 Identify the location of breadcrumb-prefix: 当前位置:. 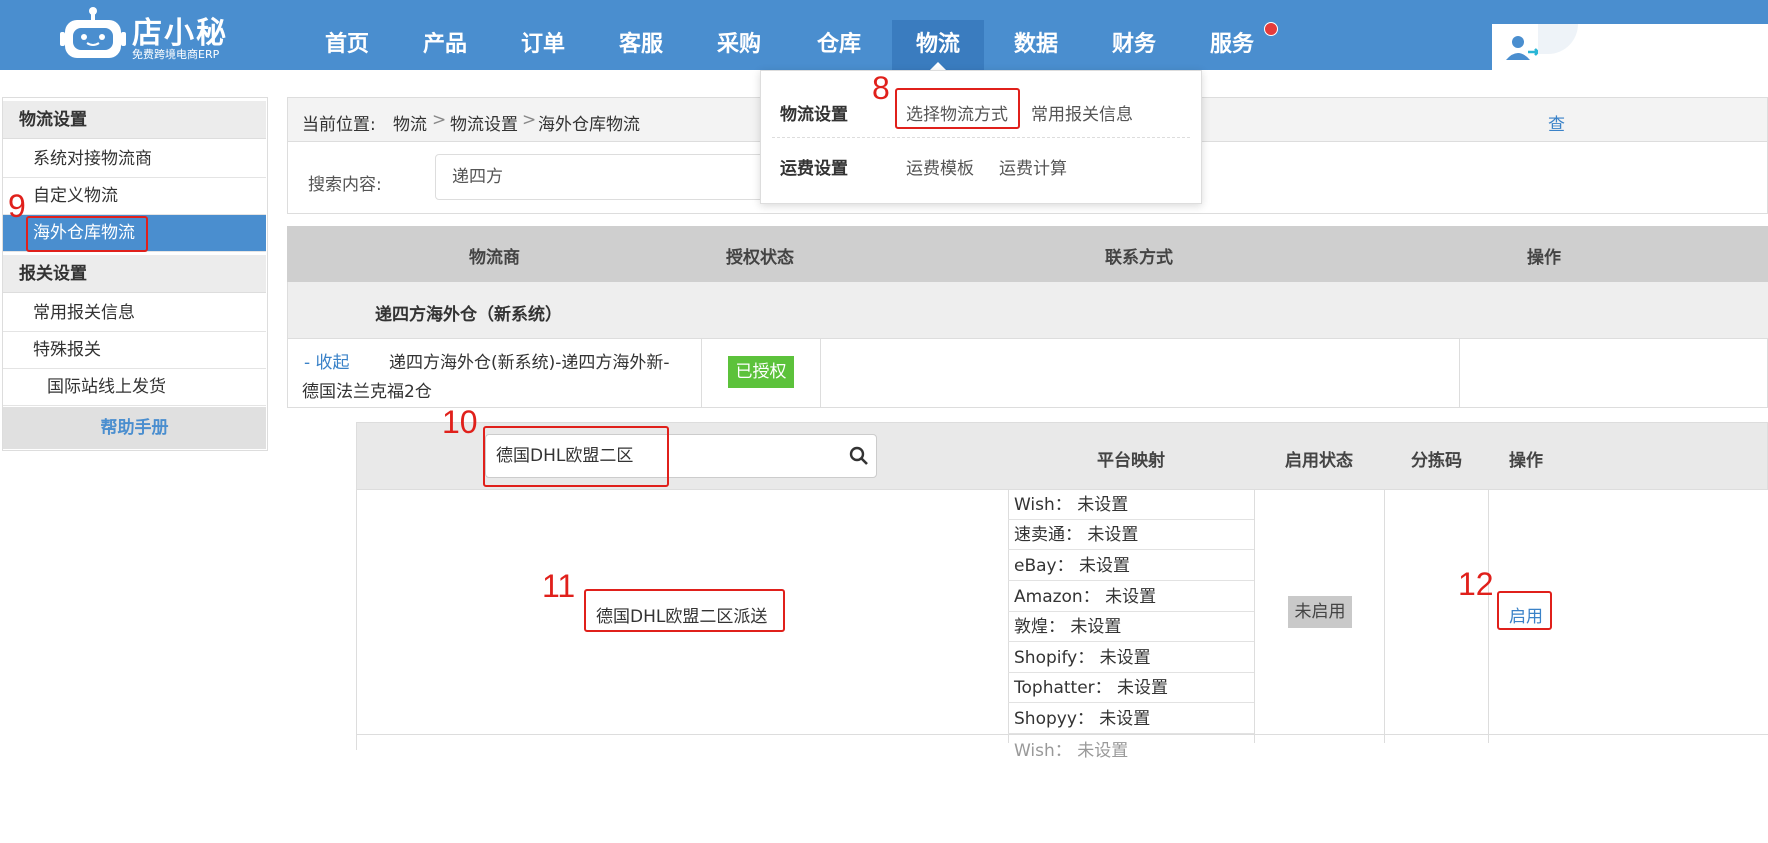
(339, 125).